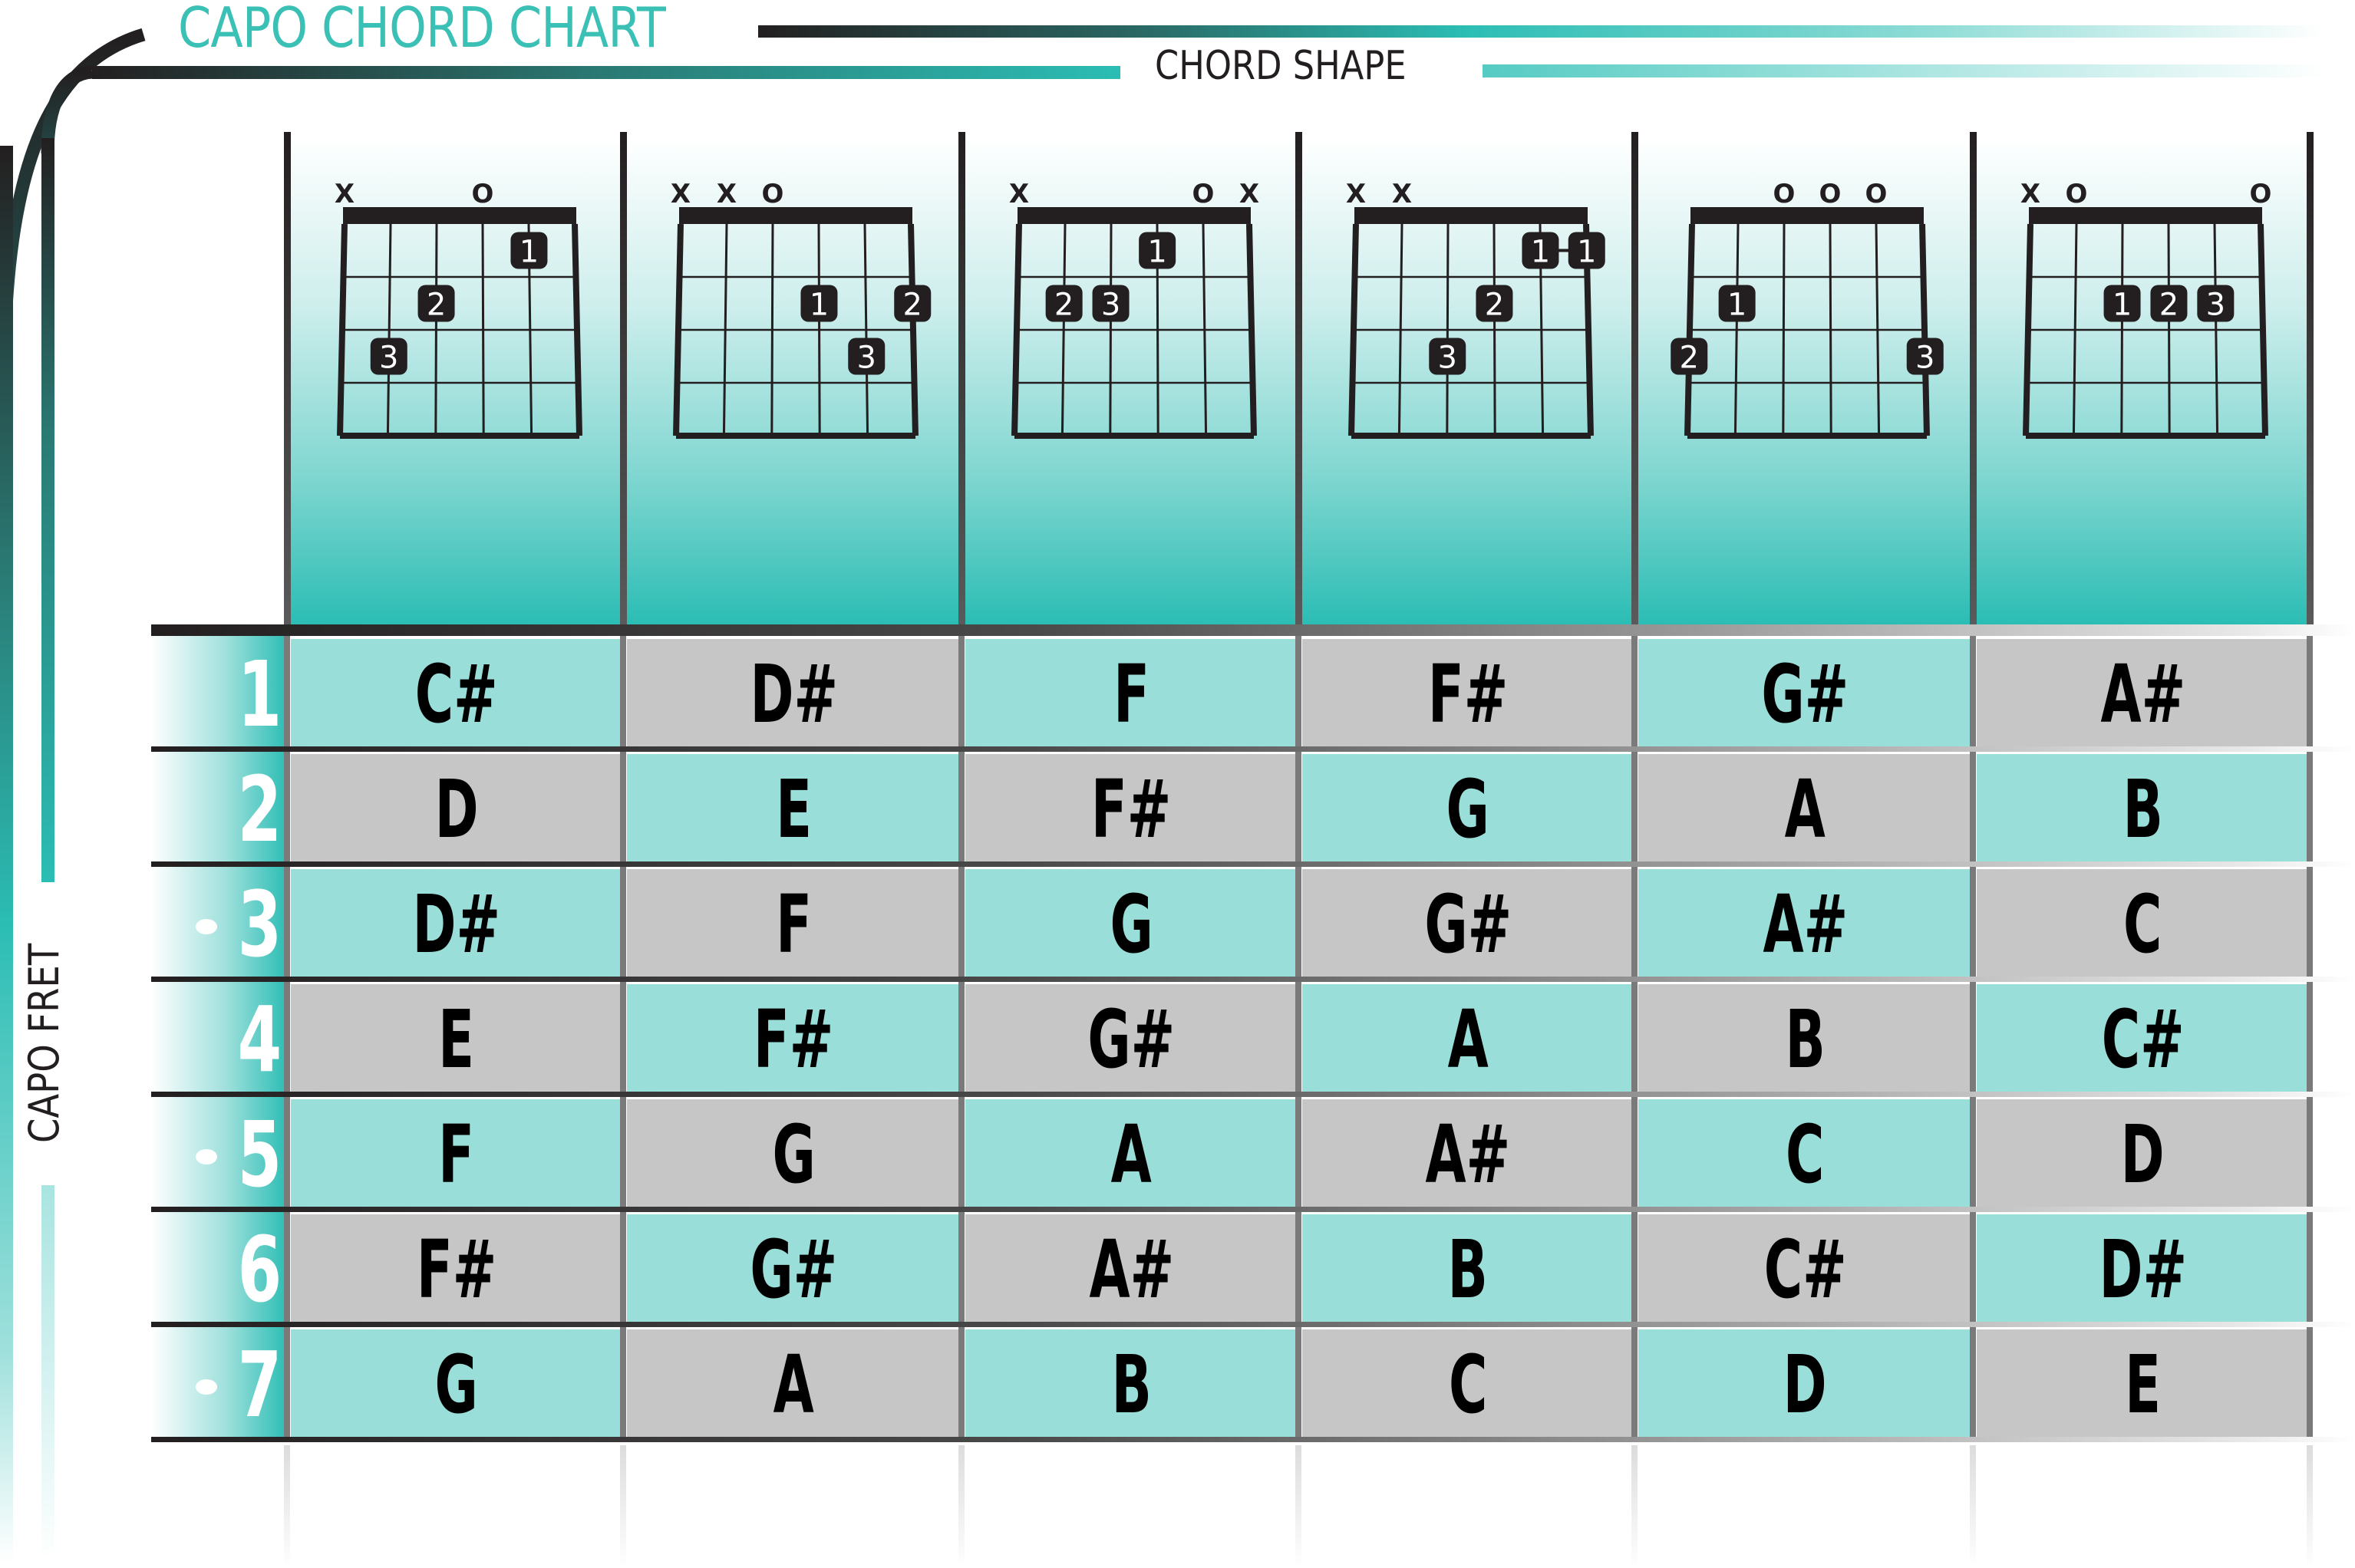  I want to click on chord-name: F, so click(794, 924).